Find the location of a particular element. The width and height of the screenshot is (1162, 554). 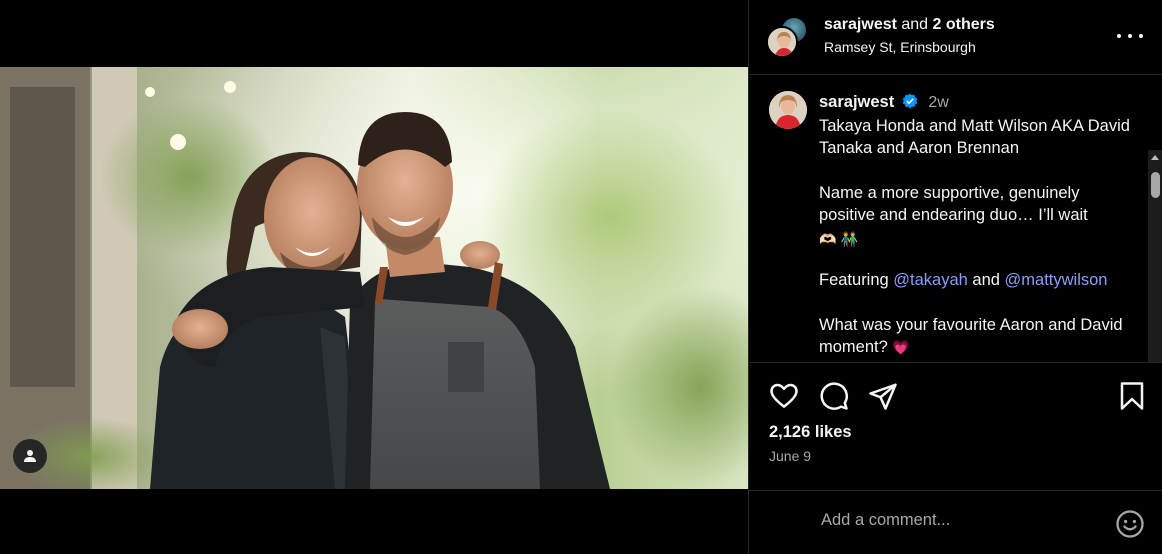

user-tag-icon is located at coordinates (30, 456).